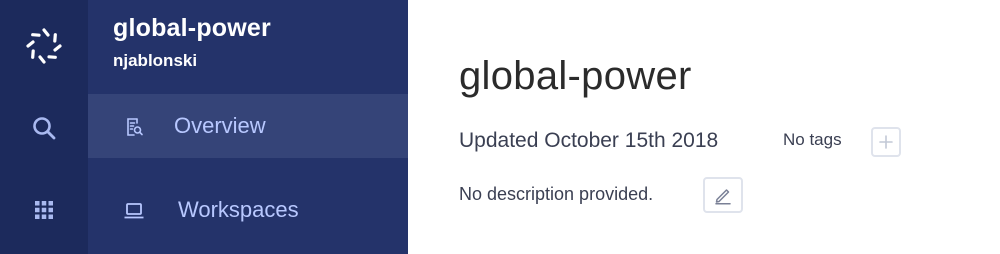 This screenshot has width=1000, height=254. I want to click on logo-icon, so click(44, 46).